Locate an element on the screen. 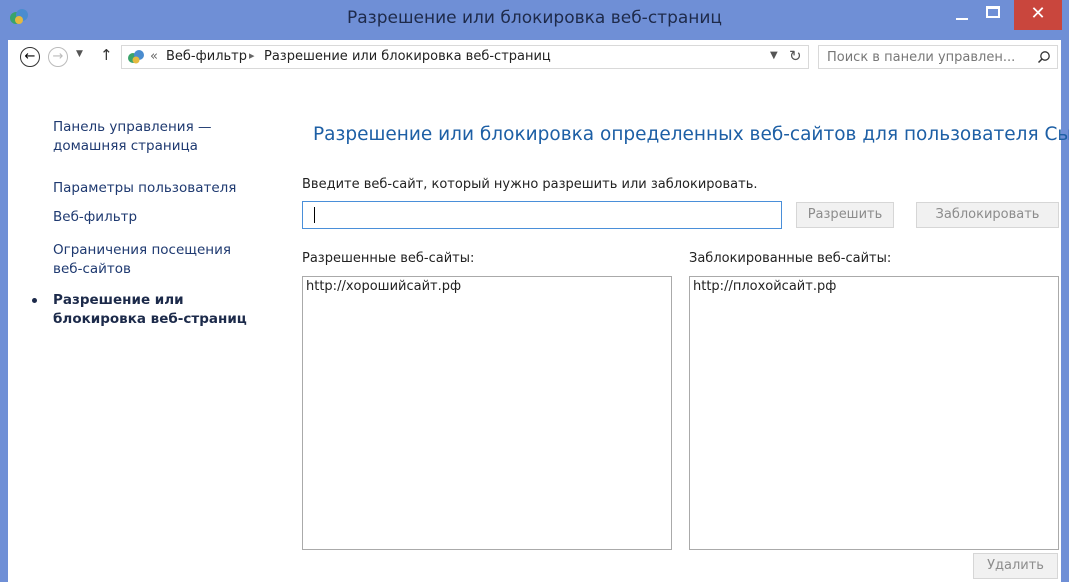  delete-button: Удалить is located at coordinates (1015, 566).